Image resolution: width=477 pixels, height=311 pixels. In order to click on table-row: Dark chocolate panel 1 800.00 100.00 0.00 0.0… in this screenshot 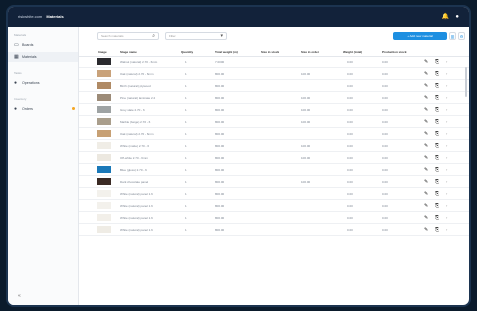, I will do `click(274, 182)`.